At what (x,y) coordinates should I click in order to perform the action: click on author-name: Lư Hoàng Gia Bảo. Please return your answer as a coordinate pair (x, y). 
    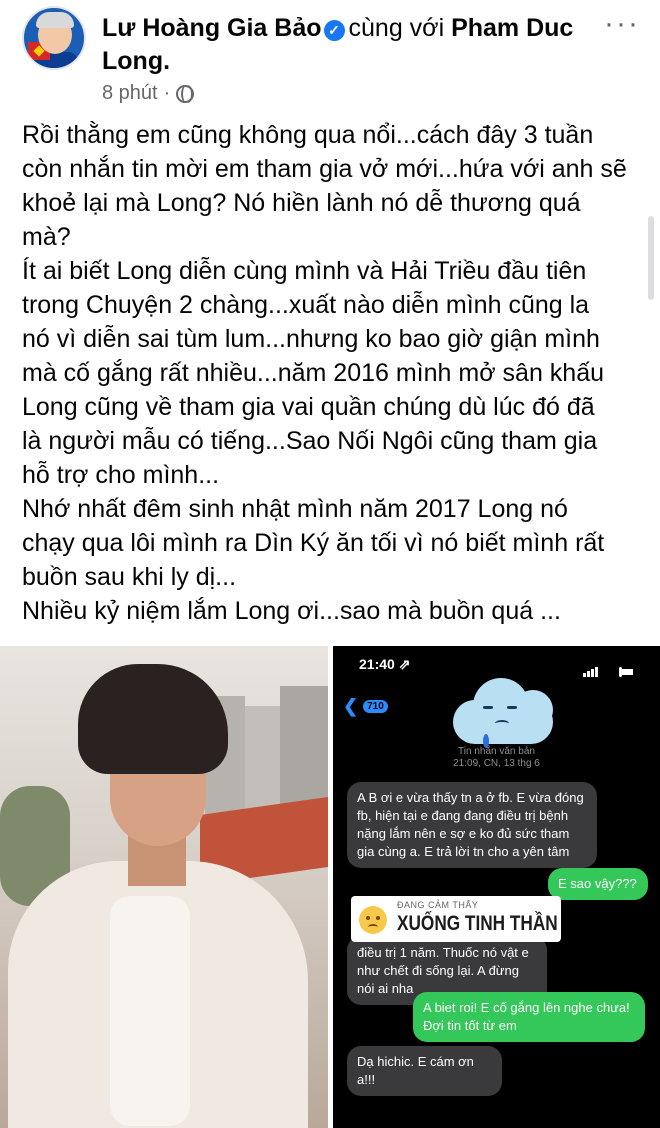
    Looking at the image, I should click on (212, 28).